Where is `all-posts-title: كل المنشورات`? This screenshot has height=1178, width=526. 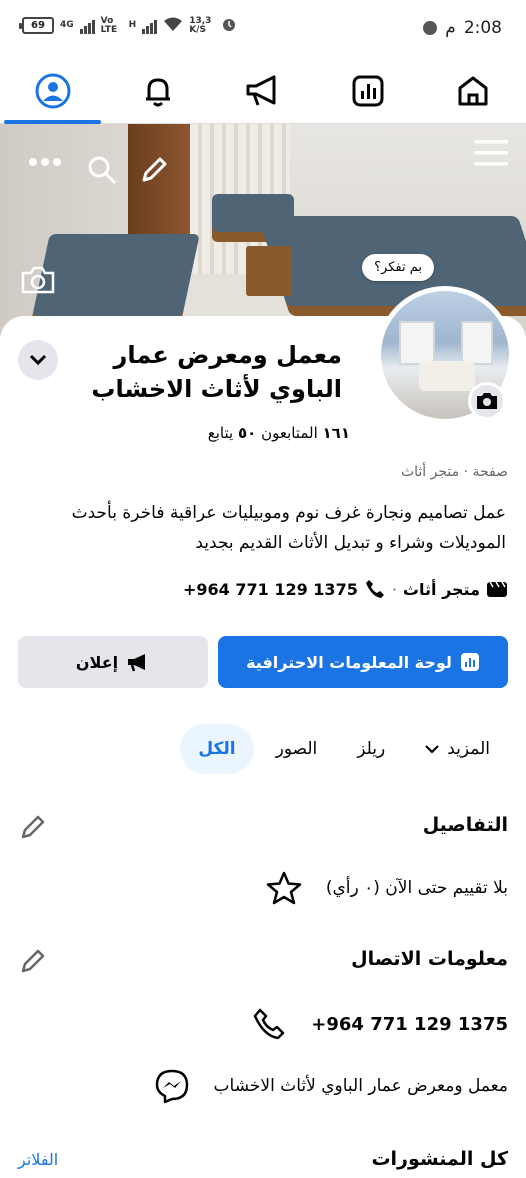
all-posts-title: كل المنشورات is located at coordinates (439, 1159).